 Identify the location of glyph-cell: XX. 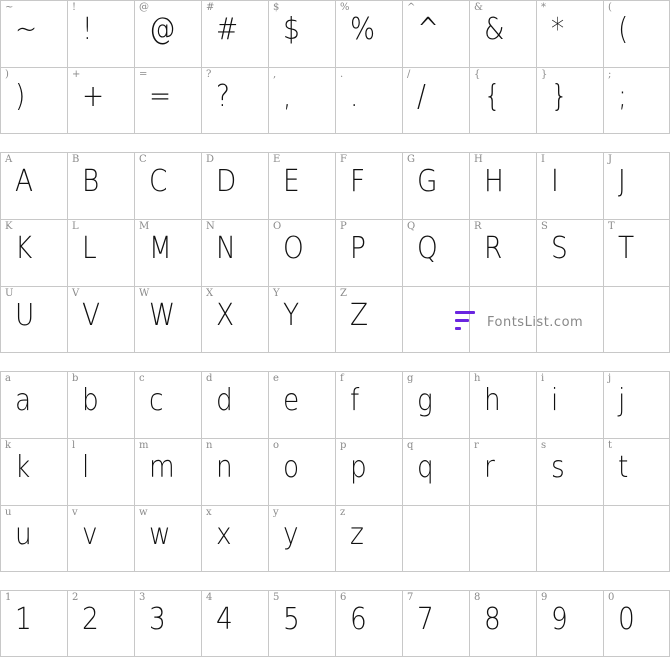
(234, 319).